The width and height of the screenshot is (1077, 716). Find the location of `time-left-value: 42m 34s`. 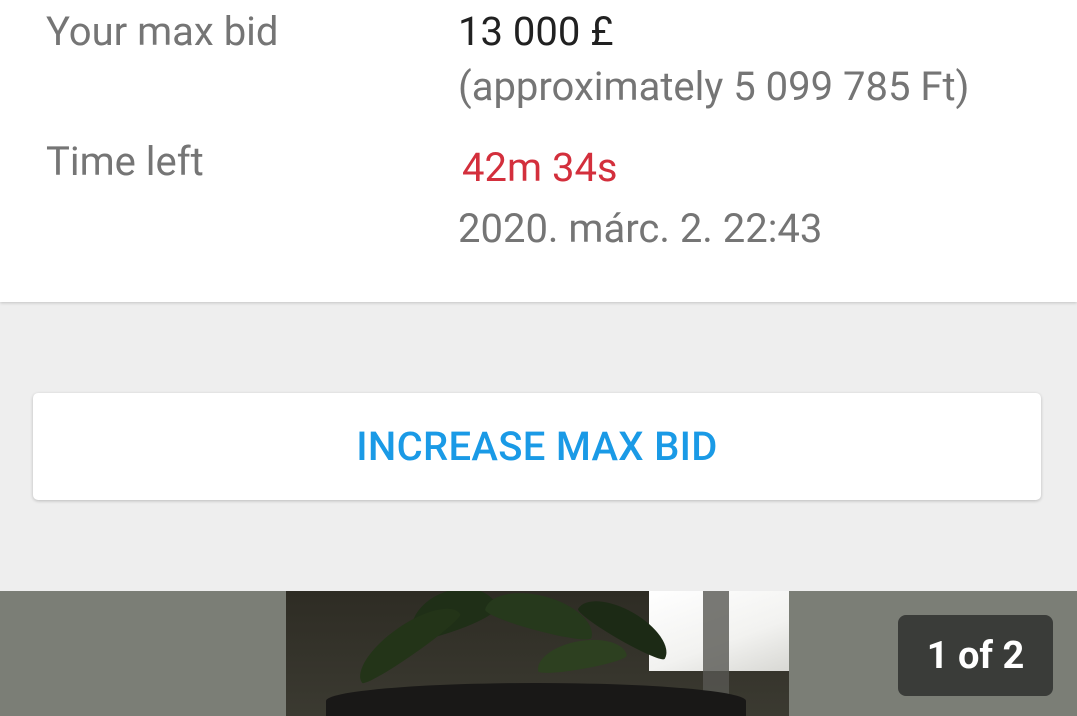

time-left-value: 42m 34s is located at coordinates (540, 167).